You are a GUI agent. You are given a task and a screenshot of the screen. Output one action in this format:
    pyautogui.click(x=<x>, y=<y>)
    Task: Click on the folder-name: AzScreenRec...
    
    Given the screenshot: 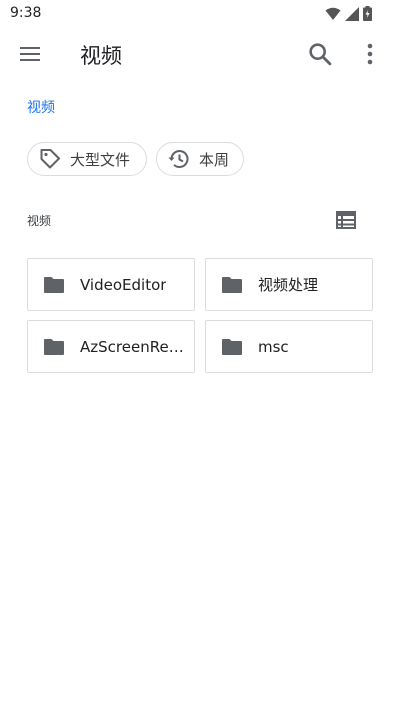 What is the action you would take?
    pyautogui.click(x=135, y=346)
    